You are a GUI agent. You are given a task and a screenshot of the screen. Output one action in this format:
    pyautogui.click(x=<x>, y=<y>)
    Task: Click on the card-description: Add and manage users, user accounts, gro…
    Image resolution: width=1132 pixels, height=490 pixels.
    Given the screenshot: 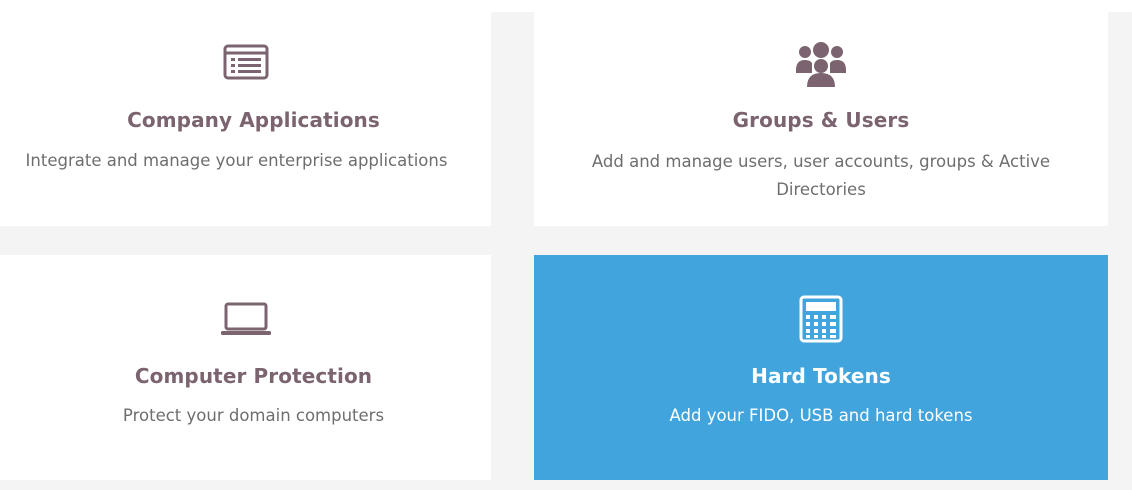 What is the action you would take?
    pyautogui.click(x=821, y=175)
    